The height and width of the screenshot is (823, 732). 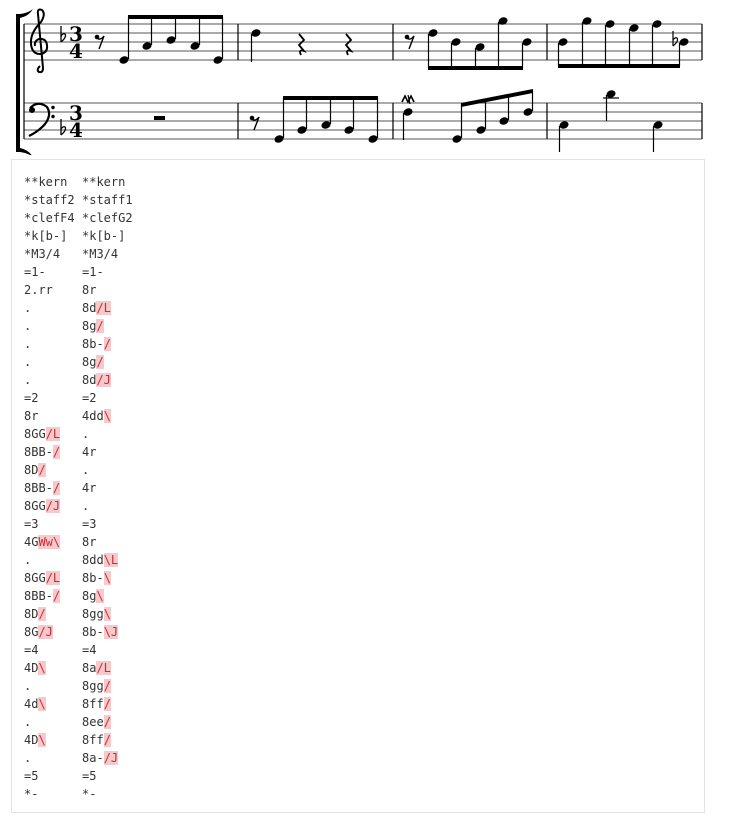 What do you see at coordinates (53, 200) in the screenshot?
I see `kern-spine-bass-token: *staff2` at bounding box center [53, 200].